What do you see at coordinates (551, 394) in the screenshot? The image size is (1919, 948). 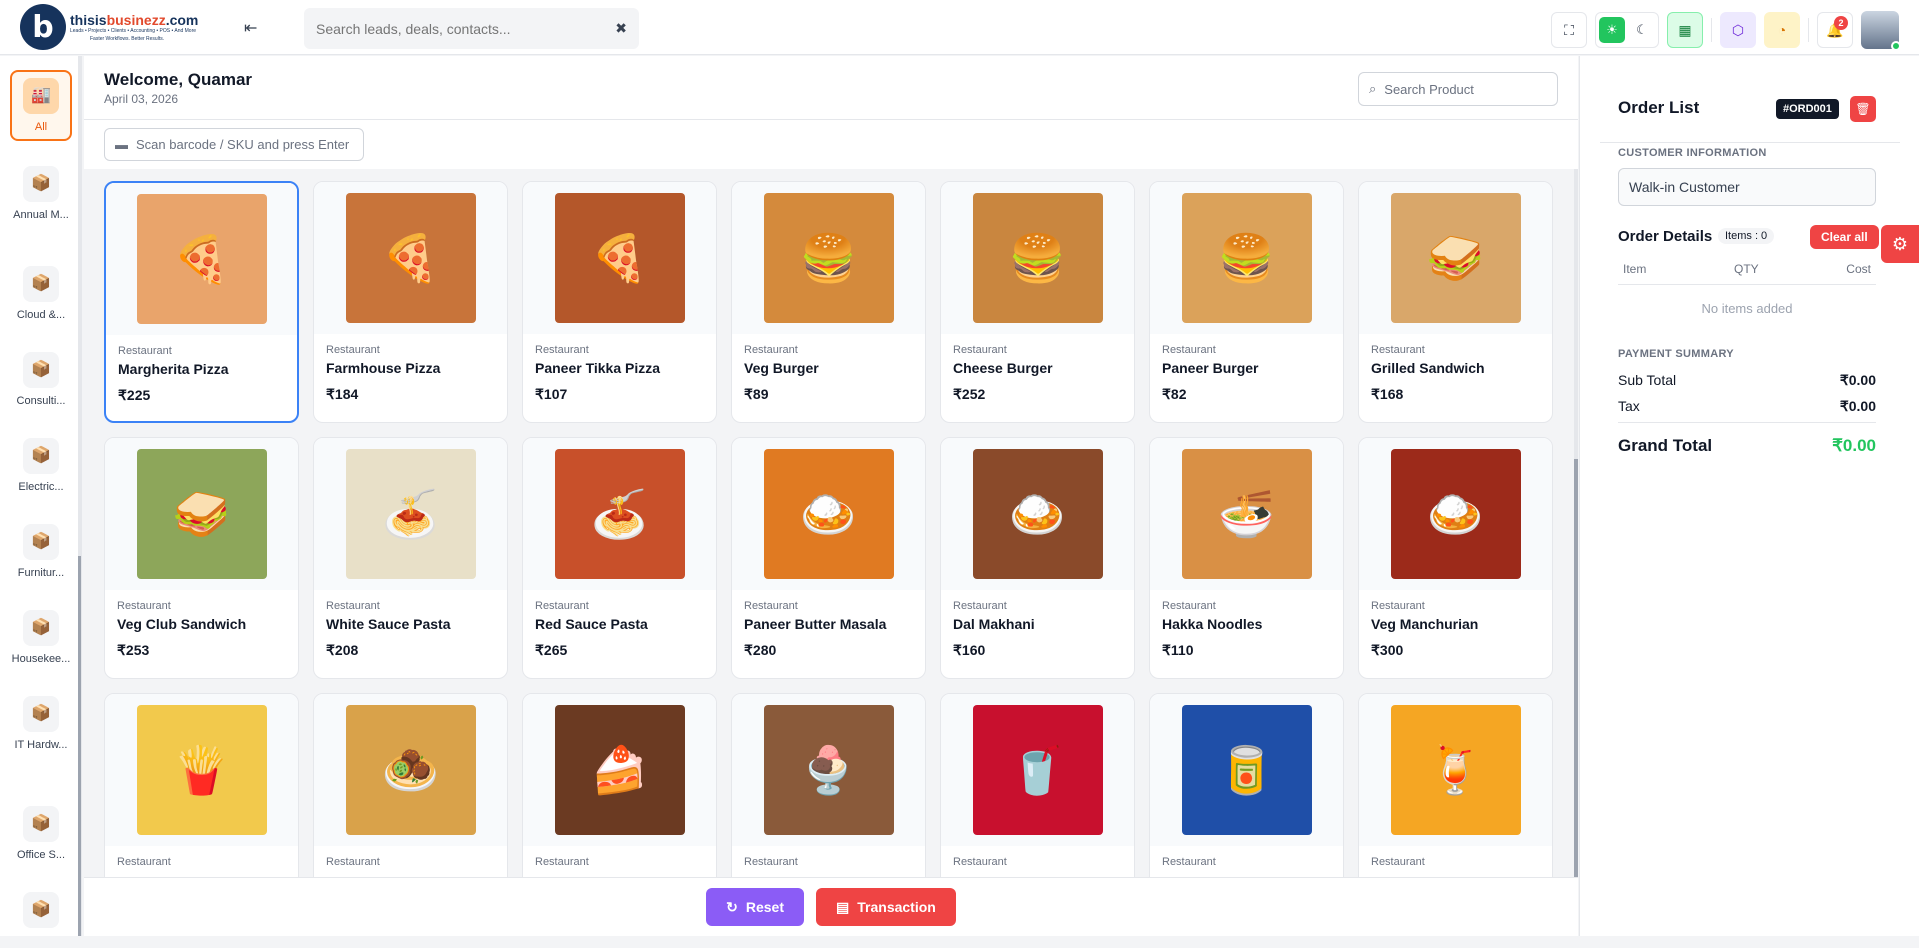 I see `product-price: ₹107` at bounding box center [551, 394].